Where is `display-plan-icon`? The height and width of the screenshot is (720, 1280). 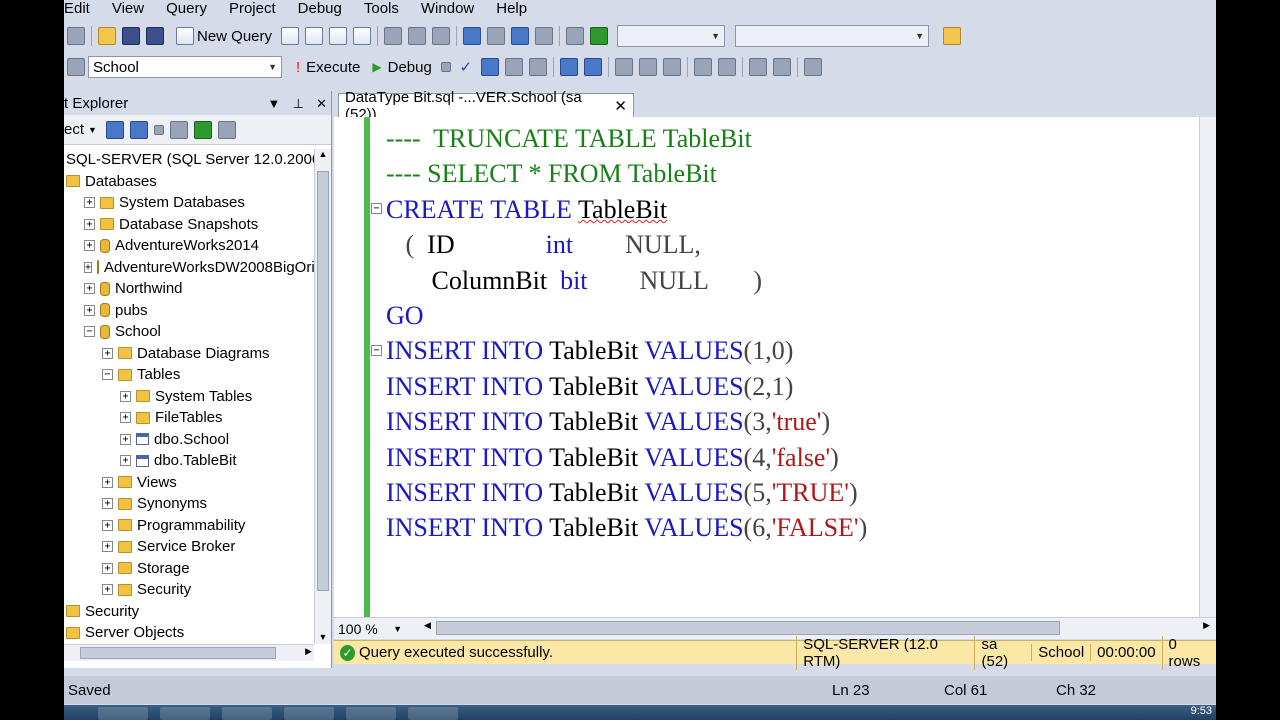
display-plan-icon is located at coordinates (489, 67).